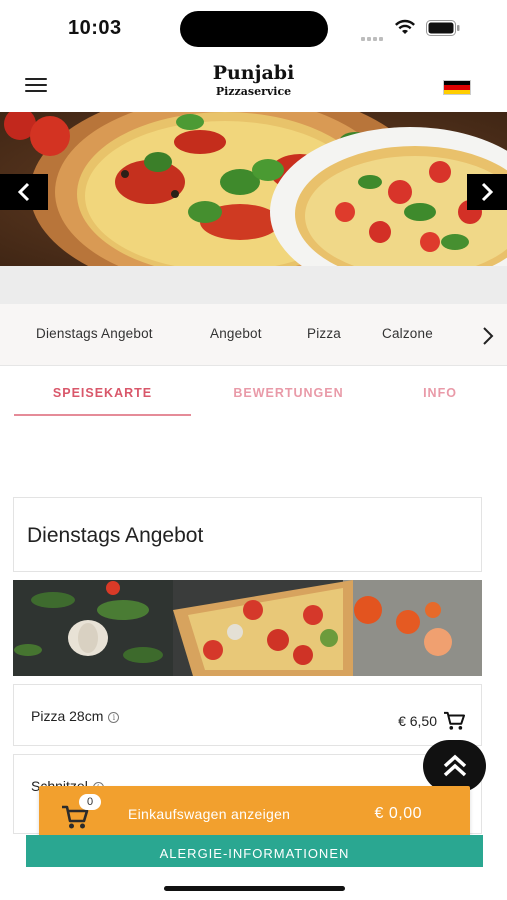 Image resolution: width=507 pixels, height=900 pixels. What do you see at coordinates (253, 883) in the screenshot?
I see `bottom-safe-area` at bounding box center [253, 883].